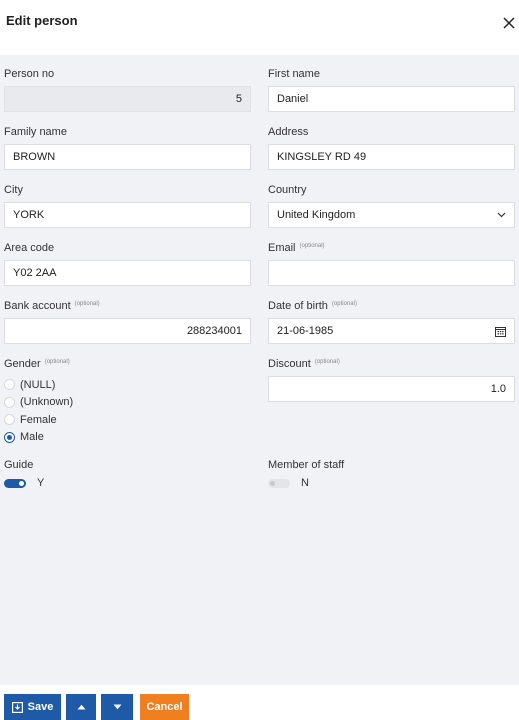  What do you see at coordinates (127, 385) in the screenshot?
I see `gender-option-null: (NULL)` at bounding box center [127, 385].